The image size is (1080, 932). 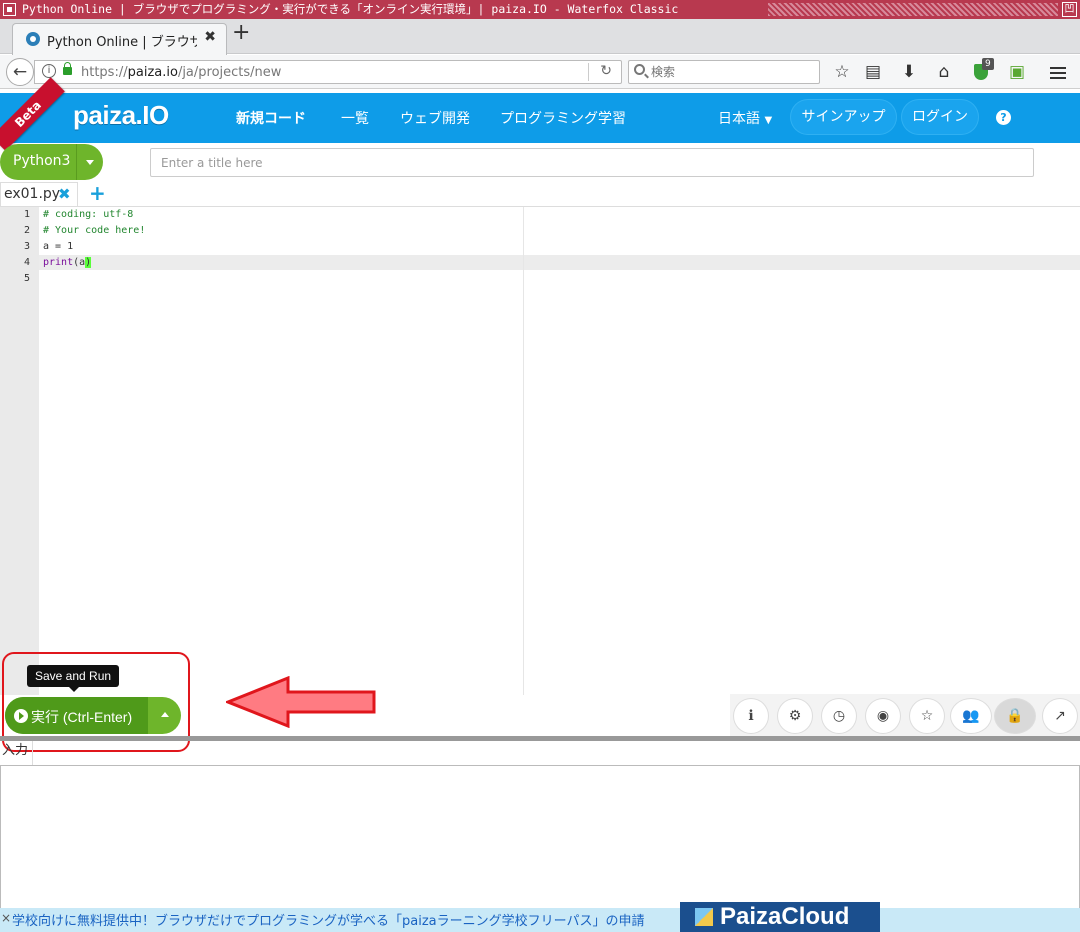 What do you see at coordinates (88, 214) in the screenshot?
I see `code-line: # coding: utf-8` at bounding box center [88, 214].